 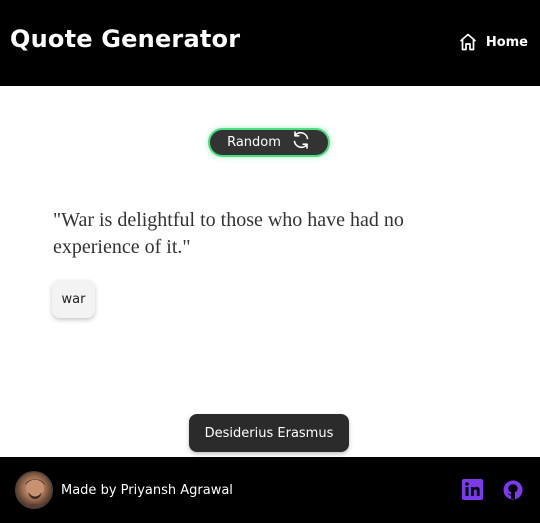 What do you see at coordinates (468, 42) in the screenshot?
I see `home-icon` at bounding box center [468, 42].